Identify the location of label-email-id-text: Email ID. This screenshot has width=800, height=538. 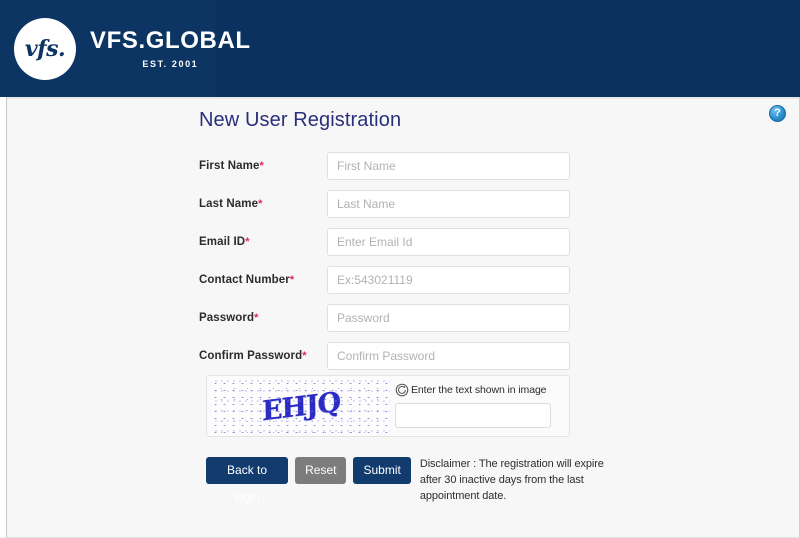
(222, 242).